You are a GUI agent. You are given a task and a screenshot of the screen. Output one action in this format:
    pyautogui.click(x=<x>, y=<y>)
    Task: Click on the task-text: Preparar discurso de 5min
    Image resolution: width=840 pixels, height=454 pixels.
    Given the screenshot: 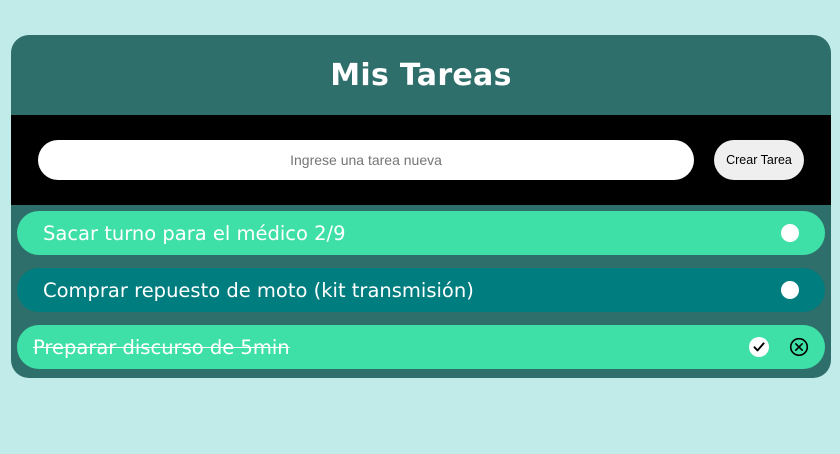 What is the action you would take?
    pyautogui.click(x=161, y=347)
    